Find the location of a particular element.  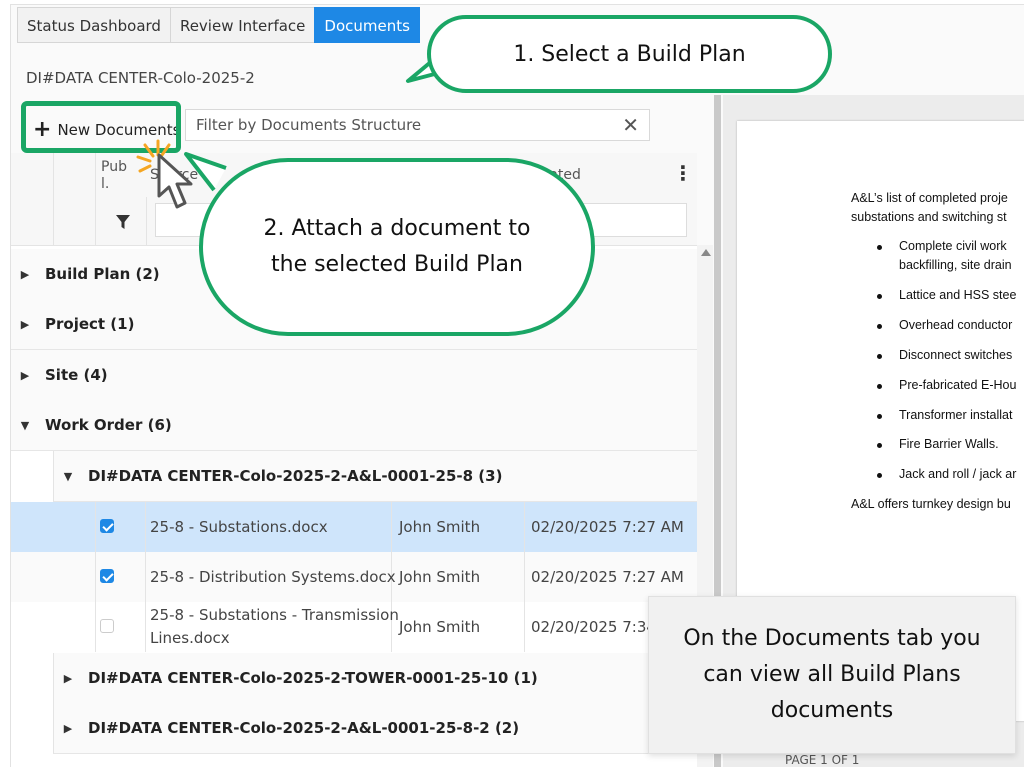

preview-bullet: Complete civil work is located at coordinates (953, 246).